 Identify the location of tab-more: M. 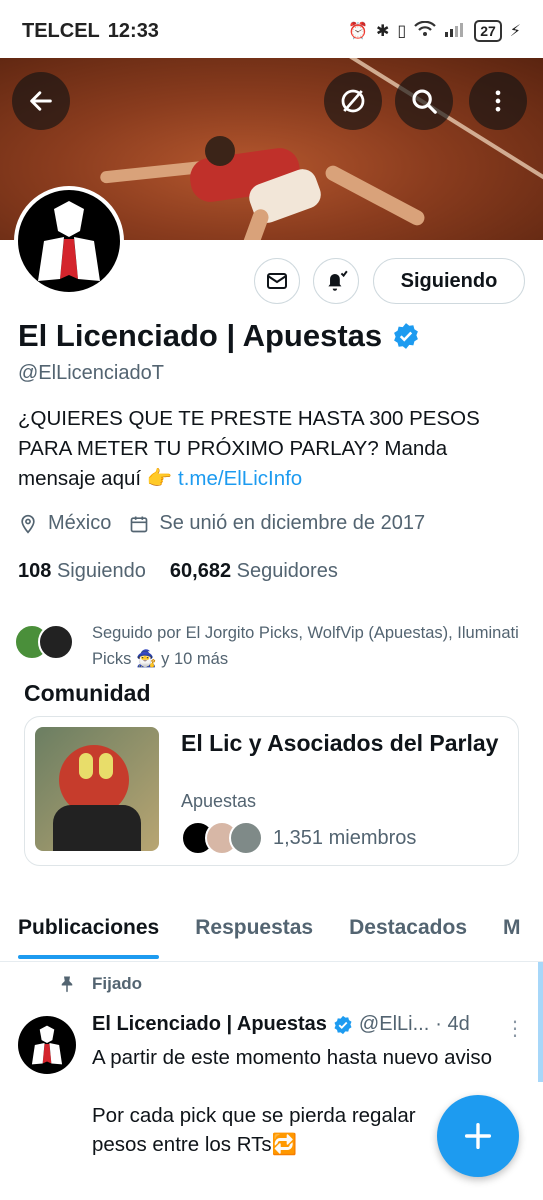
(512, 933).